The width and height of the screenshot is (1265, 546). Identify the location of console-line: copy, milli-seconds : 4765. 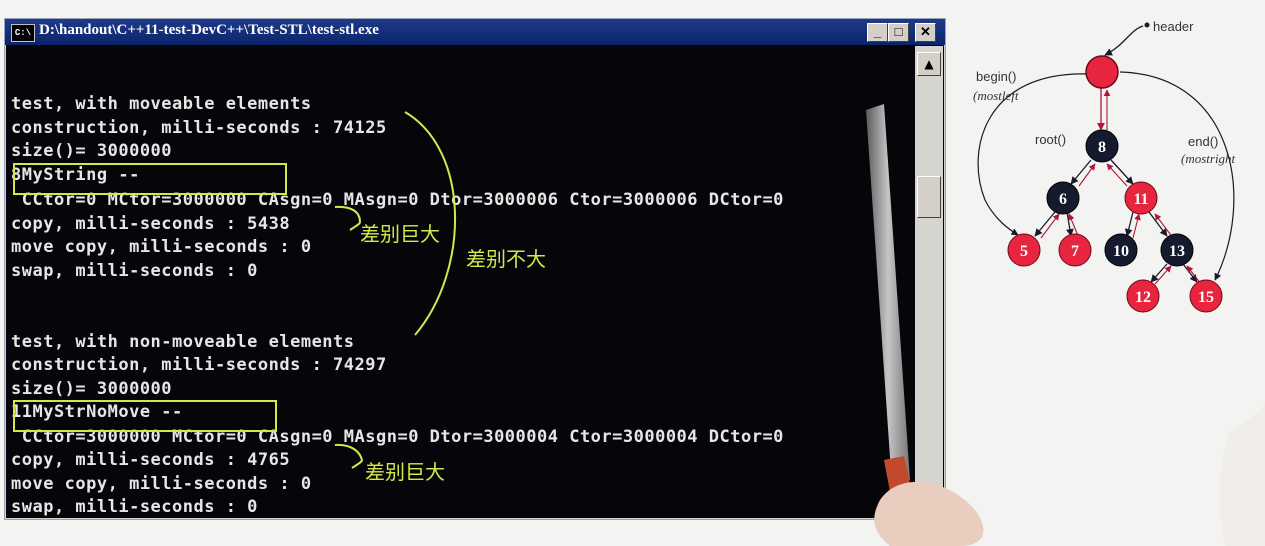
(151, 460).